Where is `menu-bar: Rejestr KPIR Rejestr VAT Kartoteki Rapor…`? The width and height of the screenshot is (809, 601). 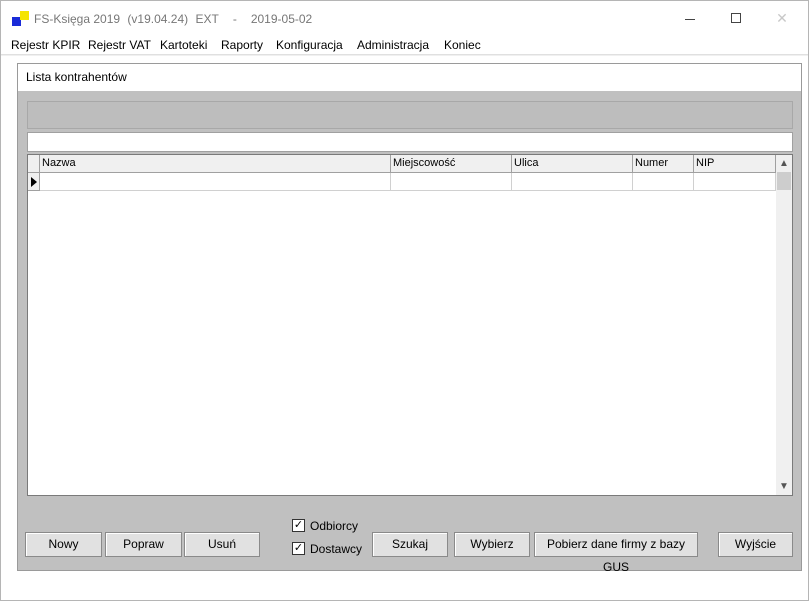 menu-bar: Rejestr KPIR Rejestr VAT Kartoteki Rapor… is located at coordinates (404, 45).